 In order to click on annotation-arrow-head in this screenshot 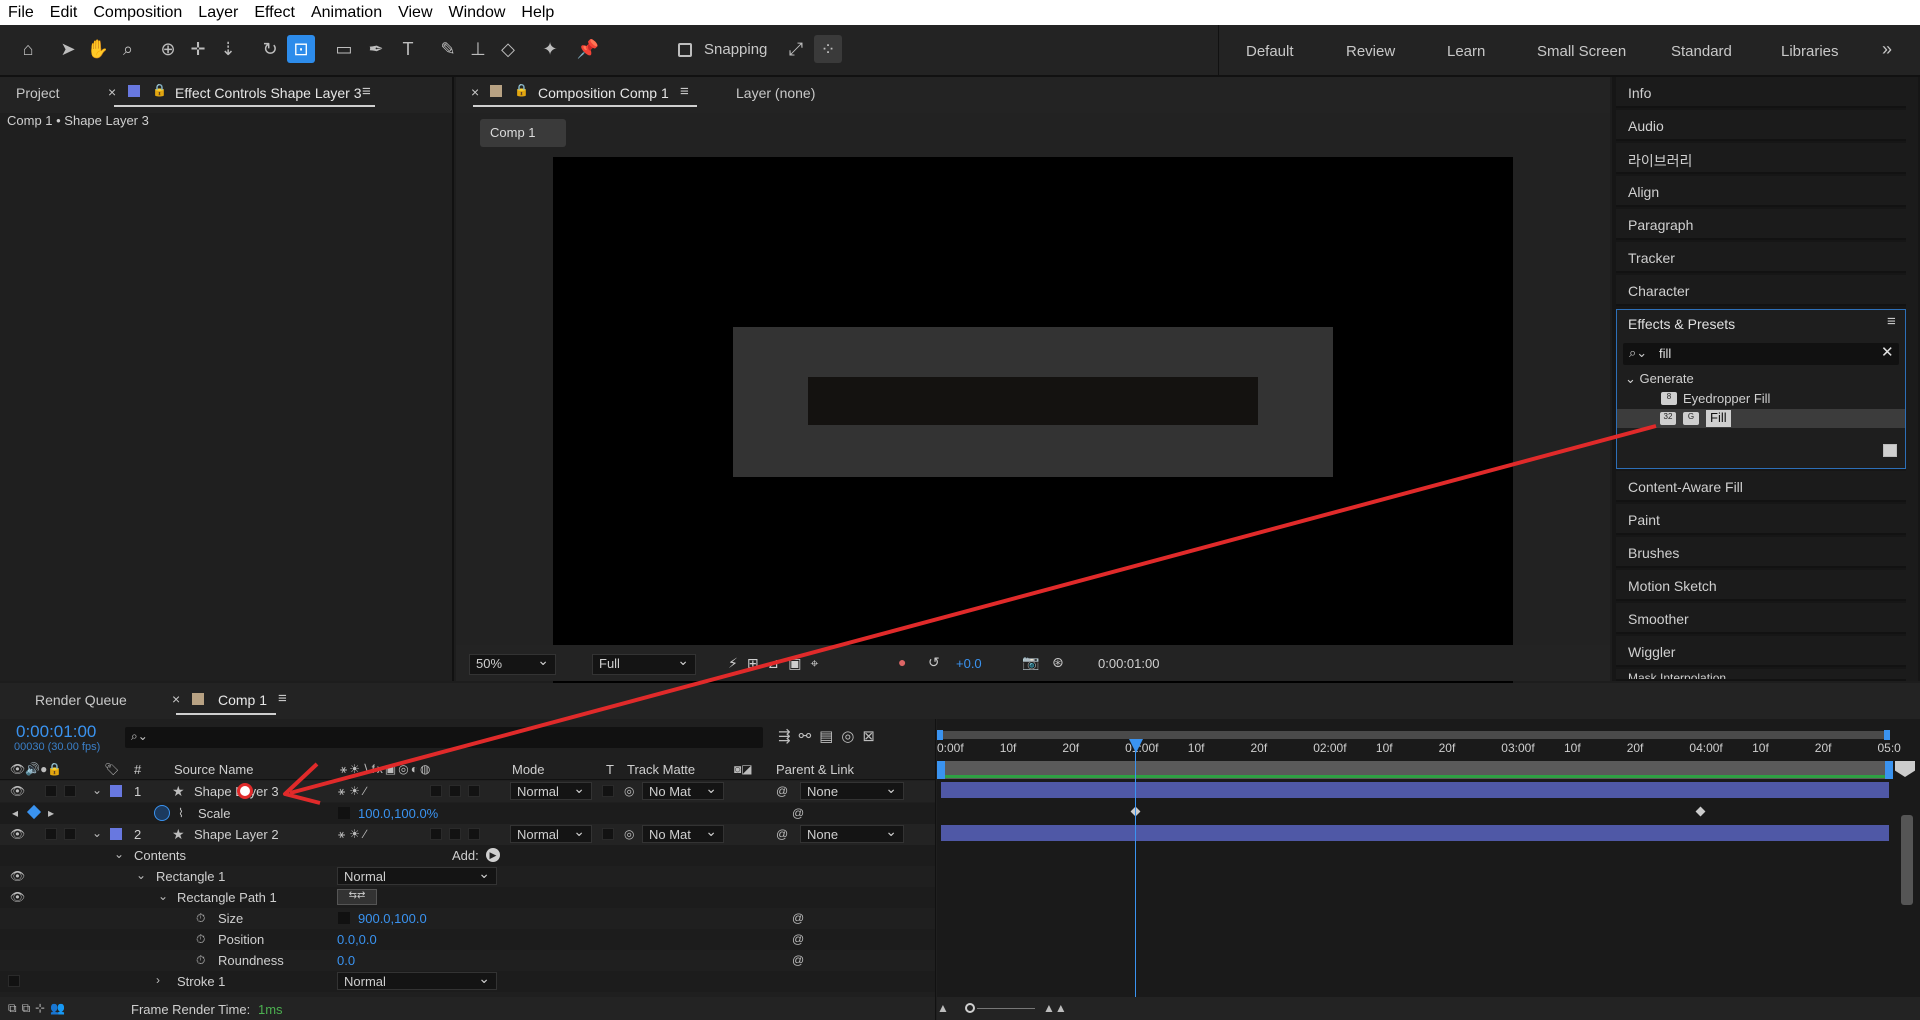, I will do `click(302, 783)`.